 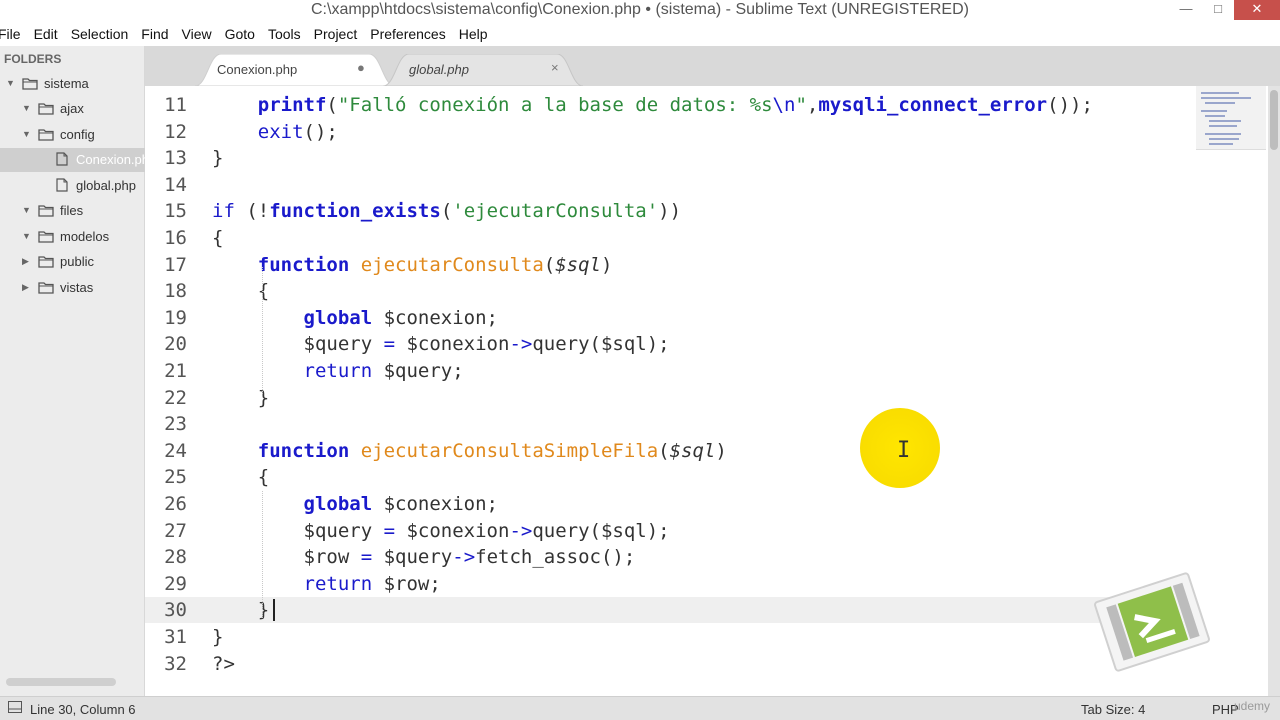 What do you see at coordinates (223, 664) in the screenshot?
I see `code-line: ?>` at bounding box center [223, 664].